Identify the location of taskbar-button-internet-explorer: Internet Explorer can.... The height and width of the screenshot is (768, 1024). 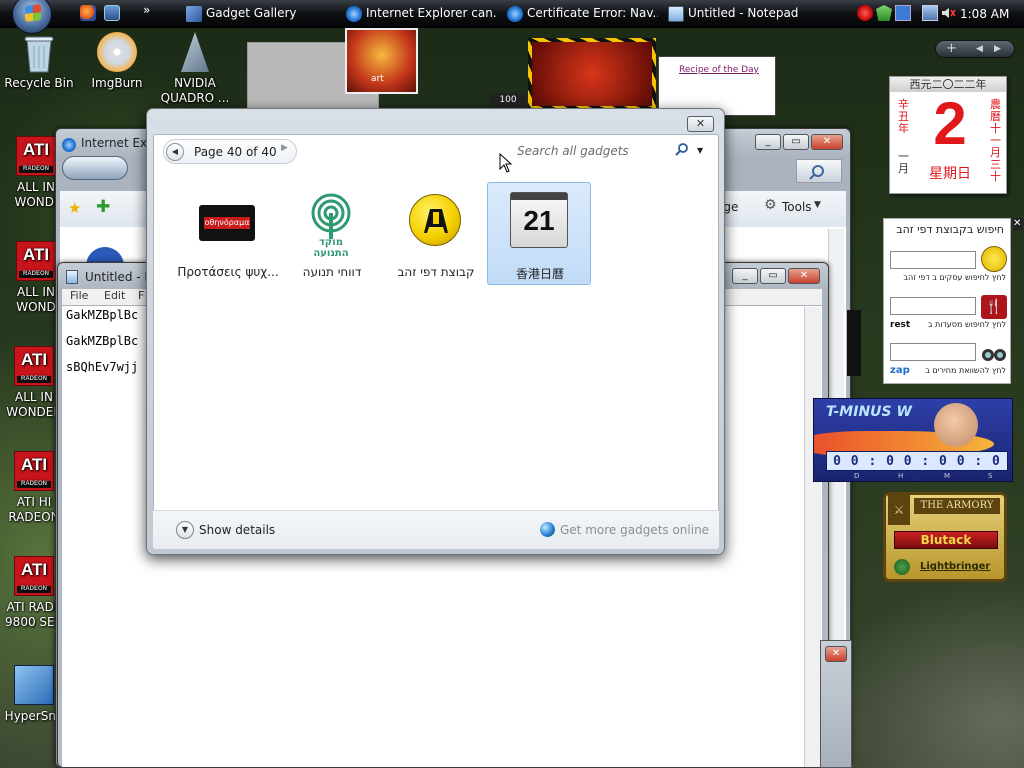
(420, 13).